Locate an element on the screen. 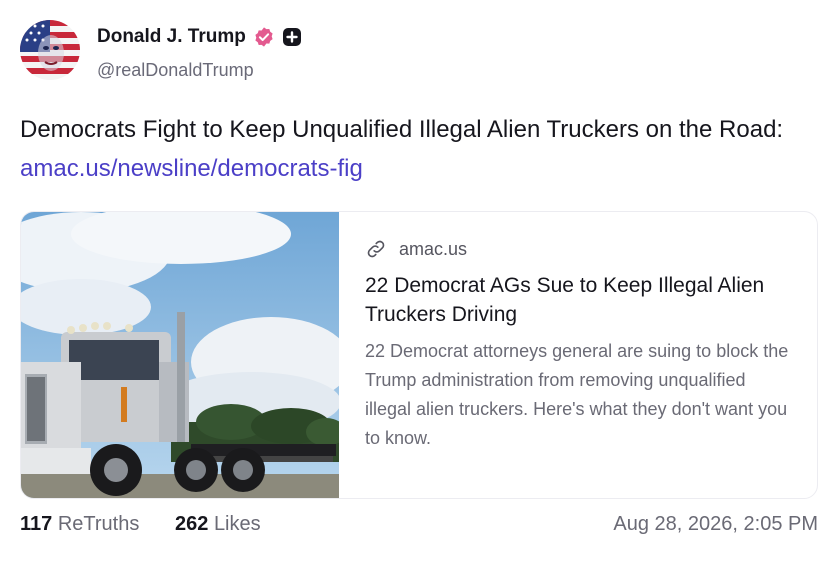  plus-badge-icon is located at coordinates (291, 37).